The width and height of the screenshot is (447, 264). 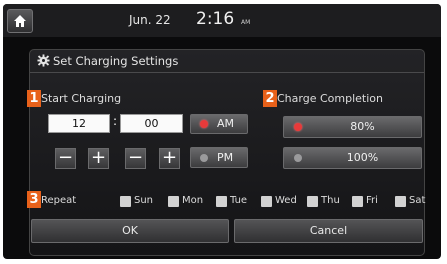 I want to click on status-bar: Jun. 22 2:16 AM, so click(x=222, y=20).